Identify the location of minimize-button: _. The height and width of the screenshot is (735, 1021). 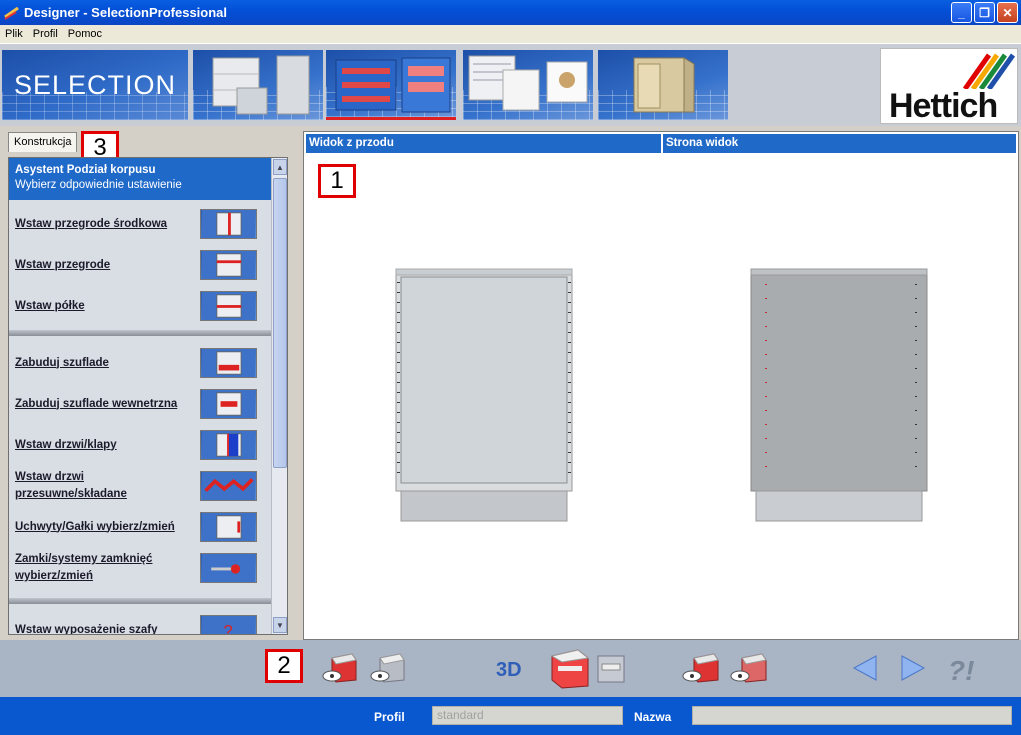
(961, 12).